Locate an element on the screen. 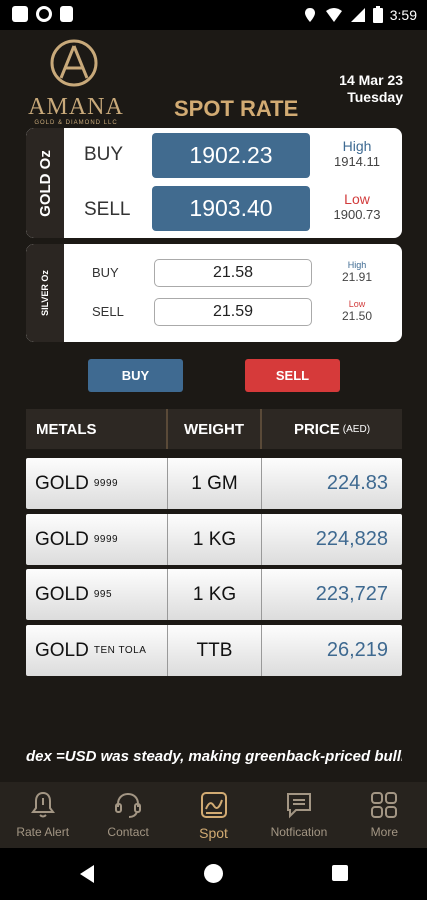 The height and width of the screenshot is (900, 427). price-column-header: PRICE (AED) is located at coordinates (332, 429).